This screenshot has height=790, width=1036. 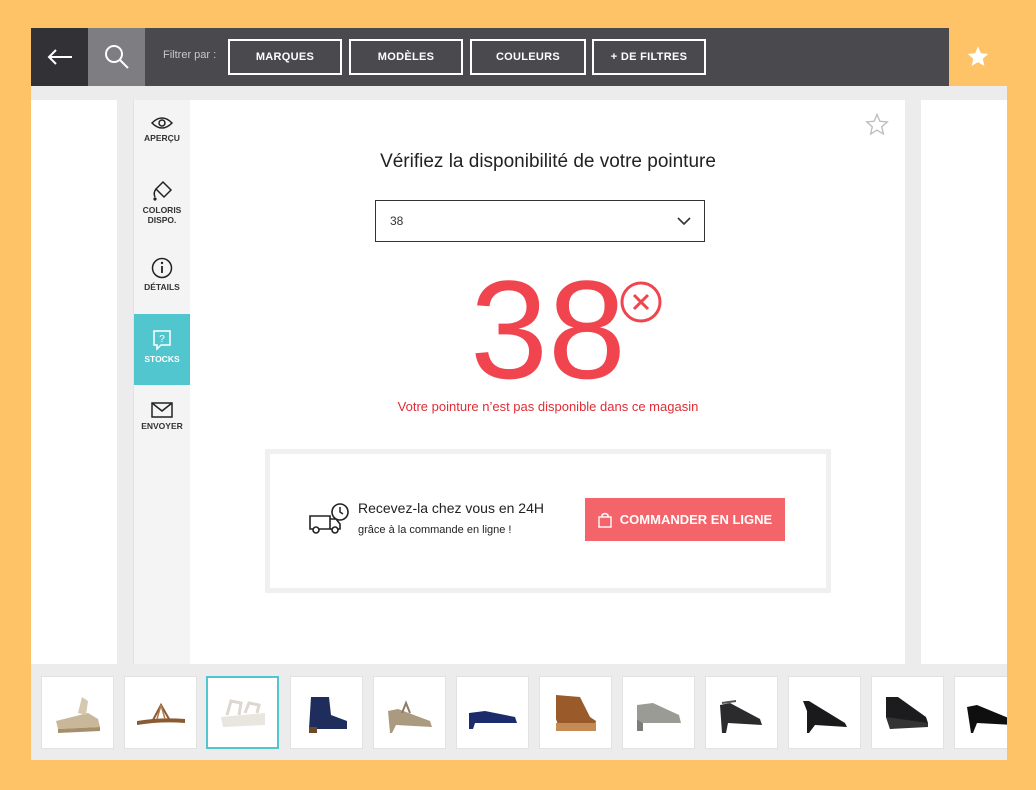 I want to click on woven-platform-sandal-image, so click(x=575, y=712).